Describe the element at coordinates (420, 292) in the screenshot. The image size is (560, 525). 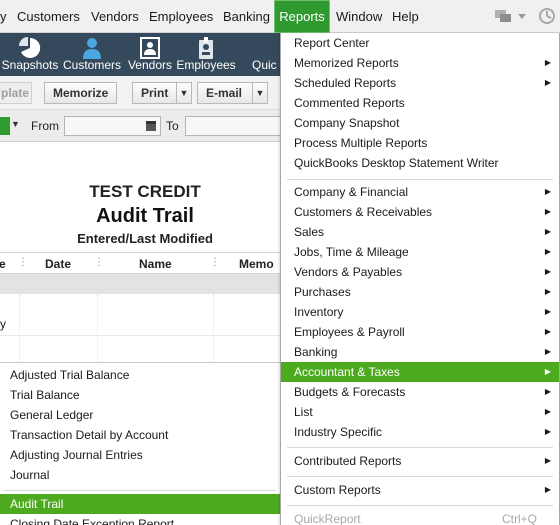
I see `menu-item-purchases: Purchases ▶` at that location.